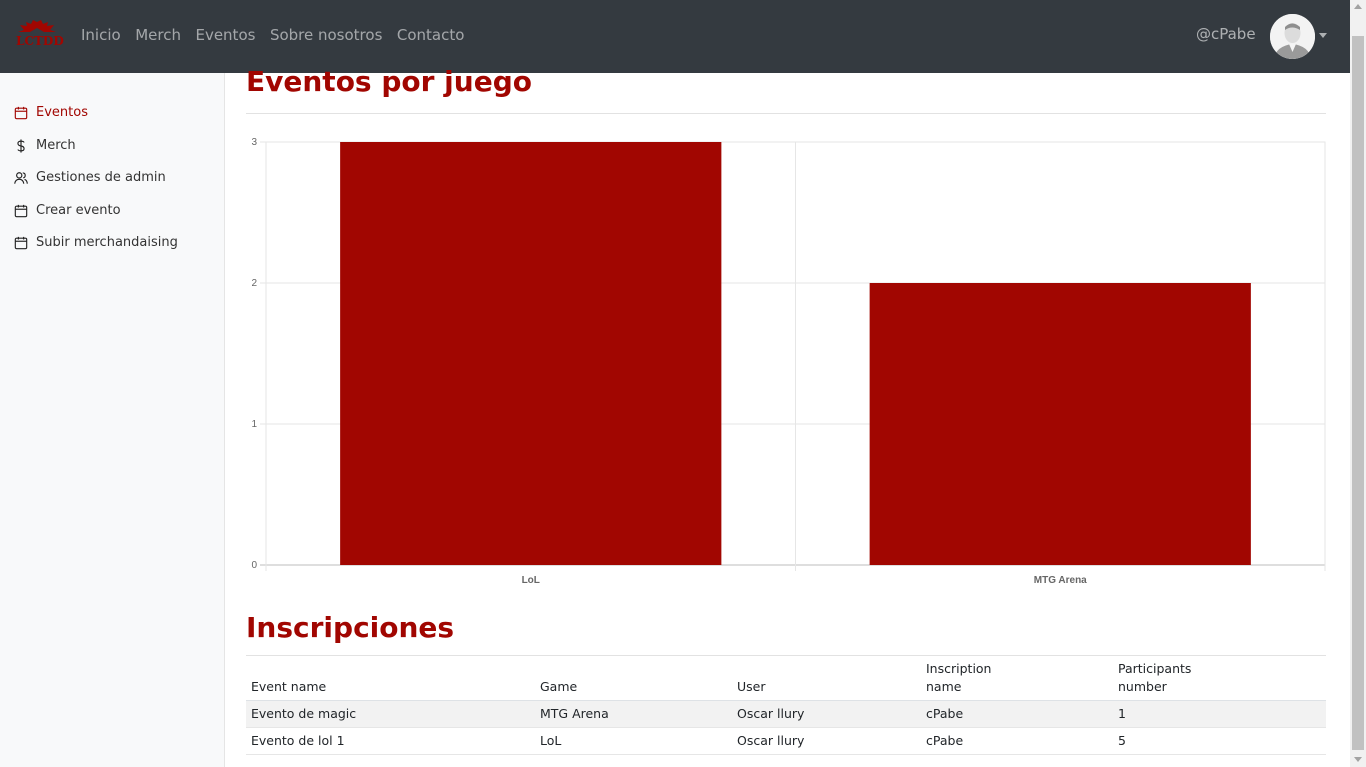 This screenshot has width=1366, height=767. Describe the element at coordinates (1358, 393) in the screenshot. I see `scrollbar-thumb` at that location.